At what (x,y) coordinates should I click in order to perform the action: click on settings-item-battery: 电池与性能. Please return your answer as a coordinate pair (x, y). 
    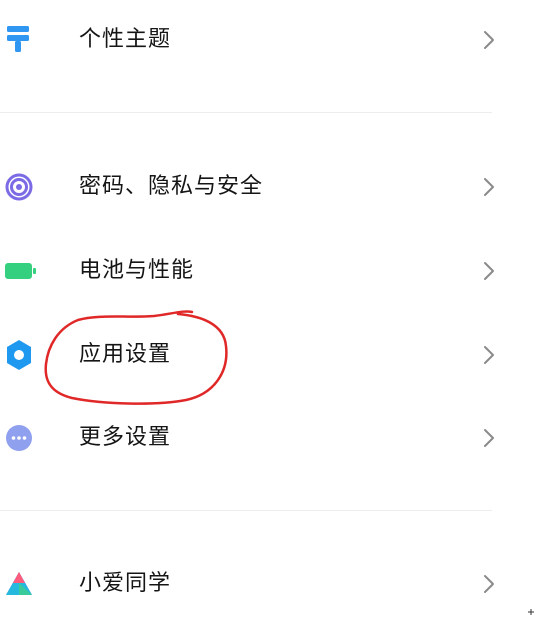
    Looking at the image, I should click on (269, 271).